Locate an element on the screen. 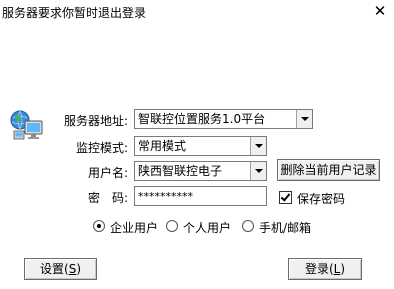 The image size is (394, 289). network-computers-icon is located at coordinates (26, 125).